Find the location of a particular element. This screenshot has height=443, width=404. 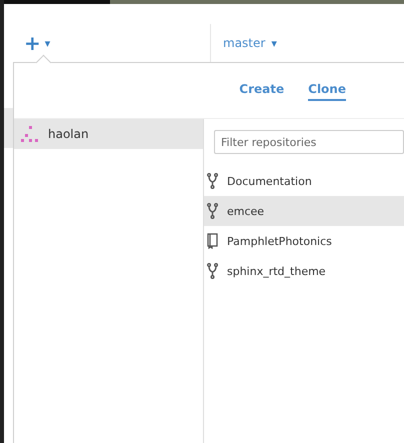

tab: Create is located at coordinates (261, 90).